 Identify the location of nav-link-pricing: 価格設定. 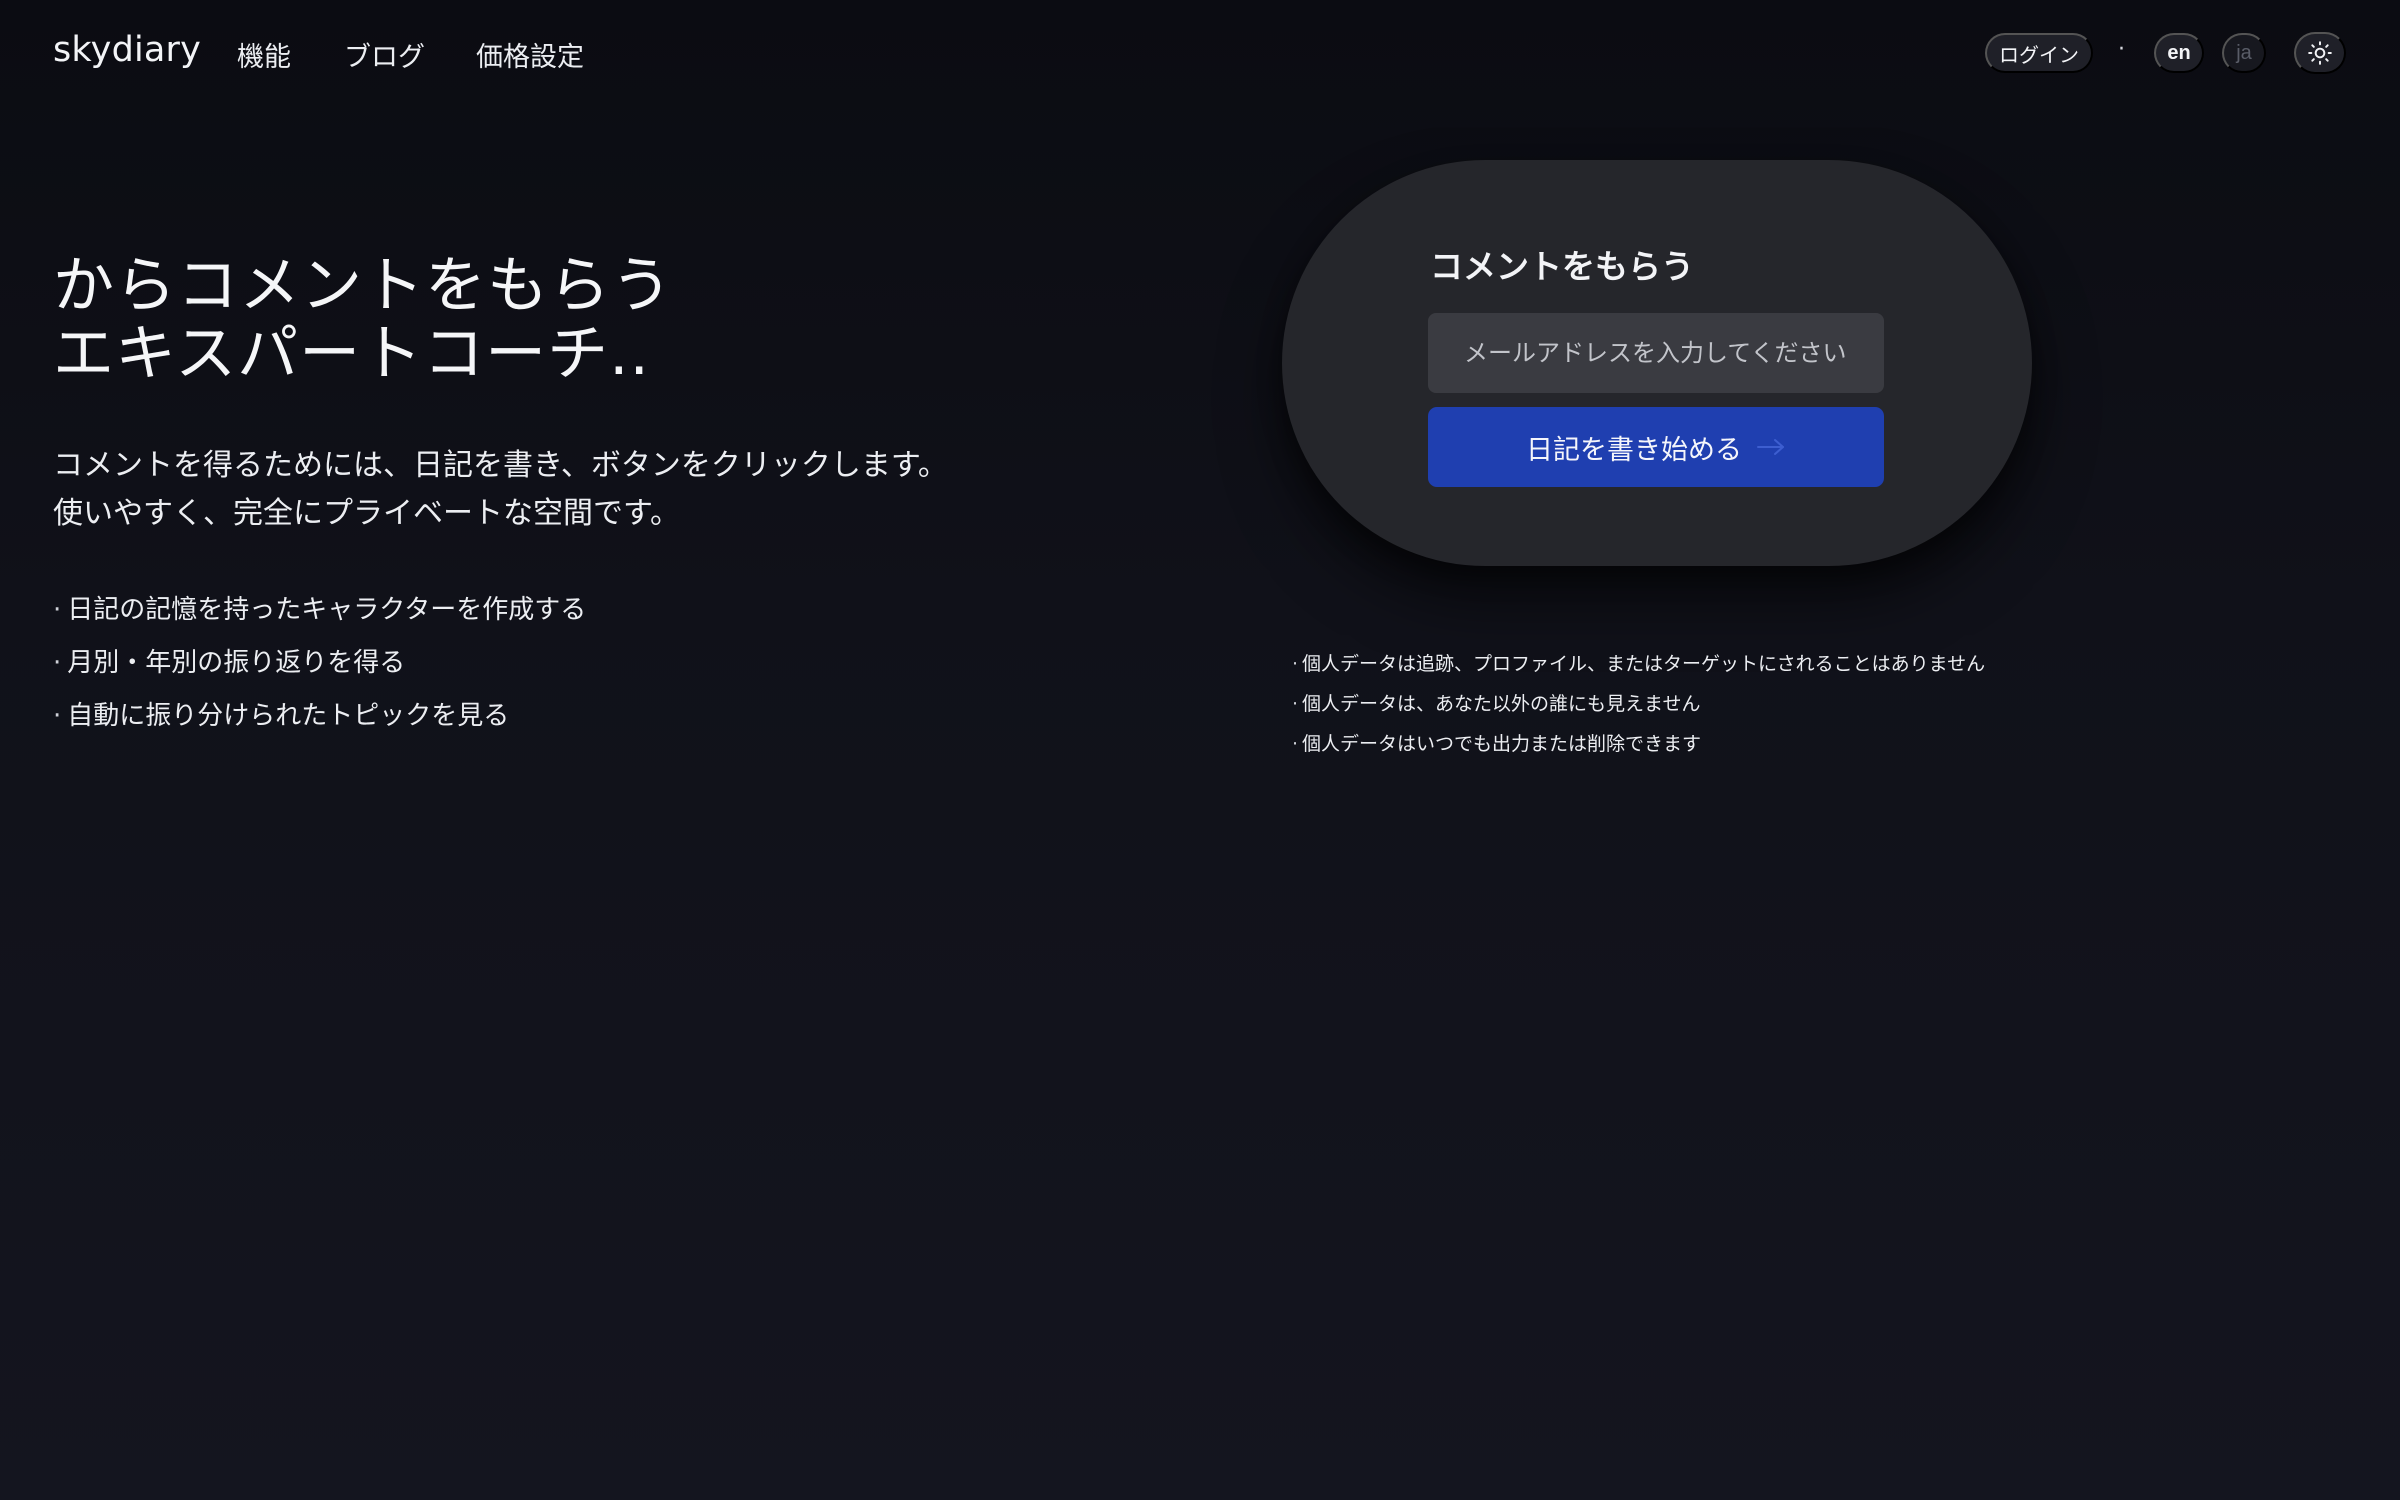
(530, 54).